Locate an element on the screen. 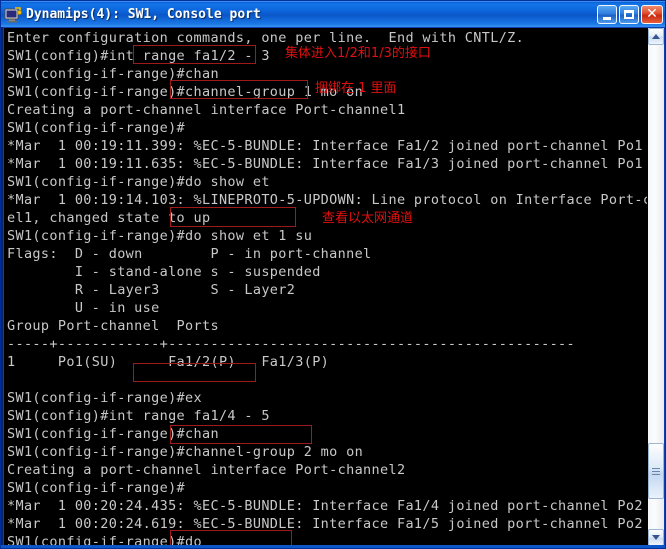 This screenshot has width=666, height=549. window-title: Dynamips(4): SW1, Console port is located at coordinates (143, 14).